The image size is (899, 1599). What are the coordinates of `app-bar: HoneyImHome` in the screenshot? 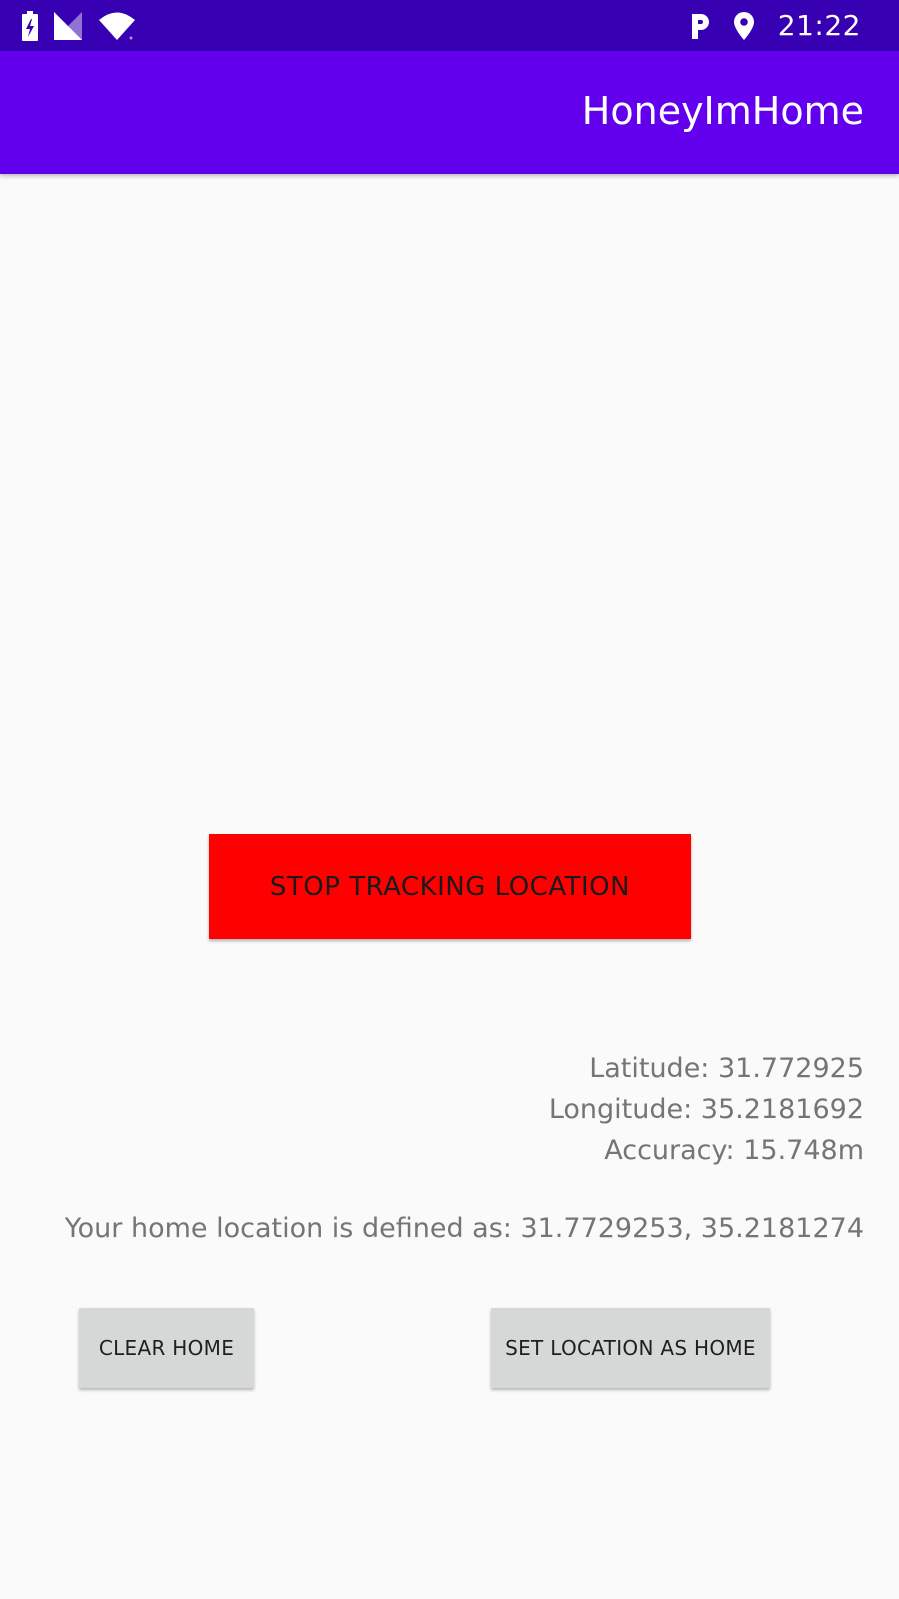 It's located at (449, 112).